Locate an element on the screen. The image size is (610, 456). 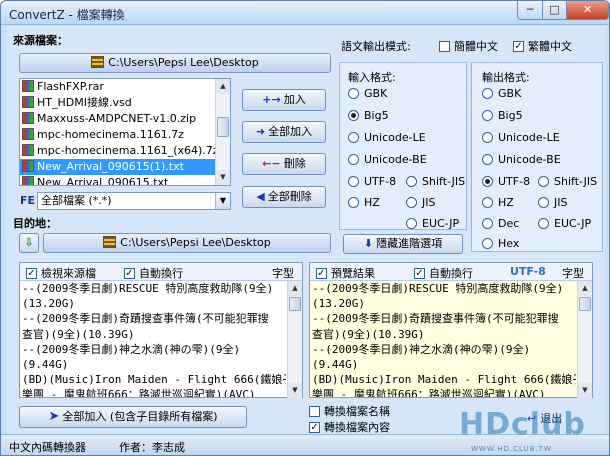
minimize-button: ─ is located at coordinates (530, 10).